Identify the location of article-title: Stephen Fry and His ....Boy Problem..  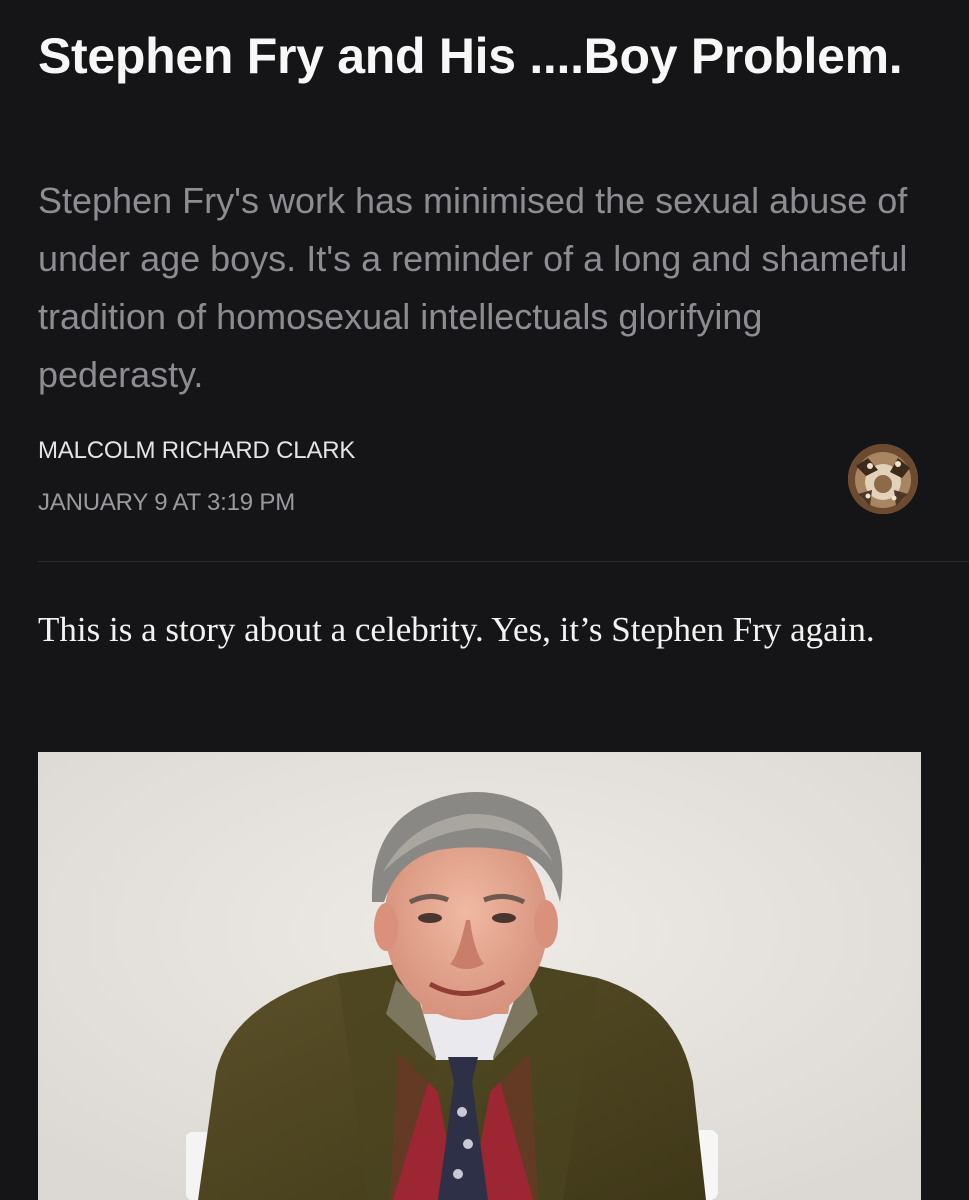
(470, 56).